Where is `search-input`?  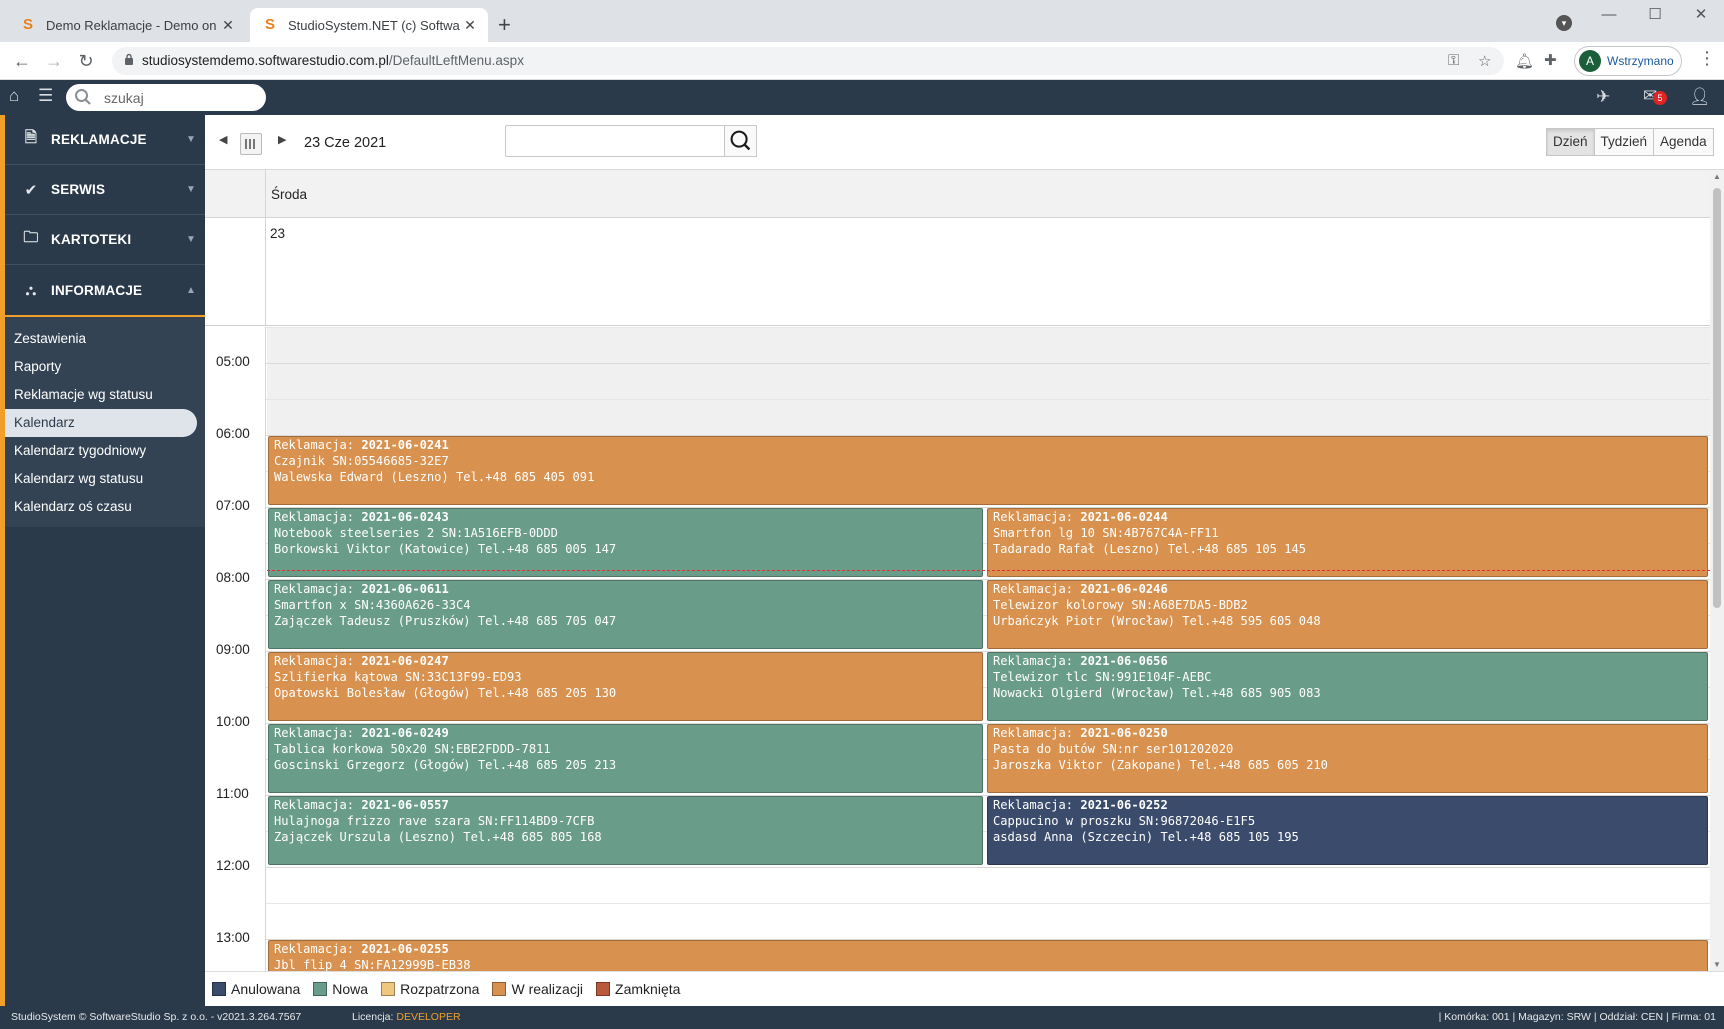
search-input is located at coordinates (179, 97).